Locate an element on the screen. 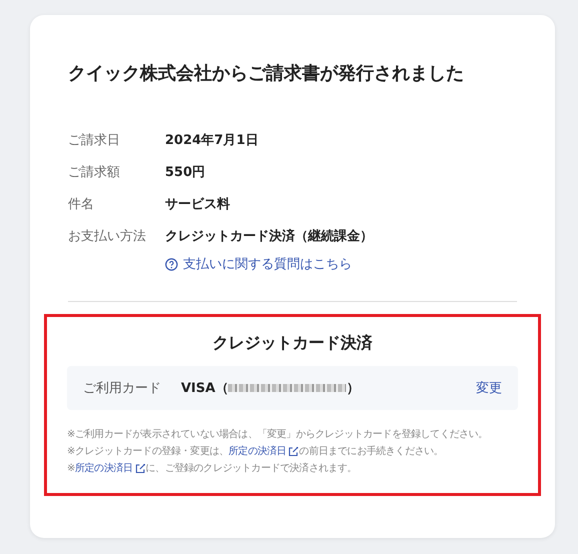  detail-value: 550円 is located at coordinates (185, 172).